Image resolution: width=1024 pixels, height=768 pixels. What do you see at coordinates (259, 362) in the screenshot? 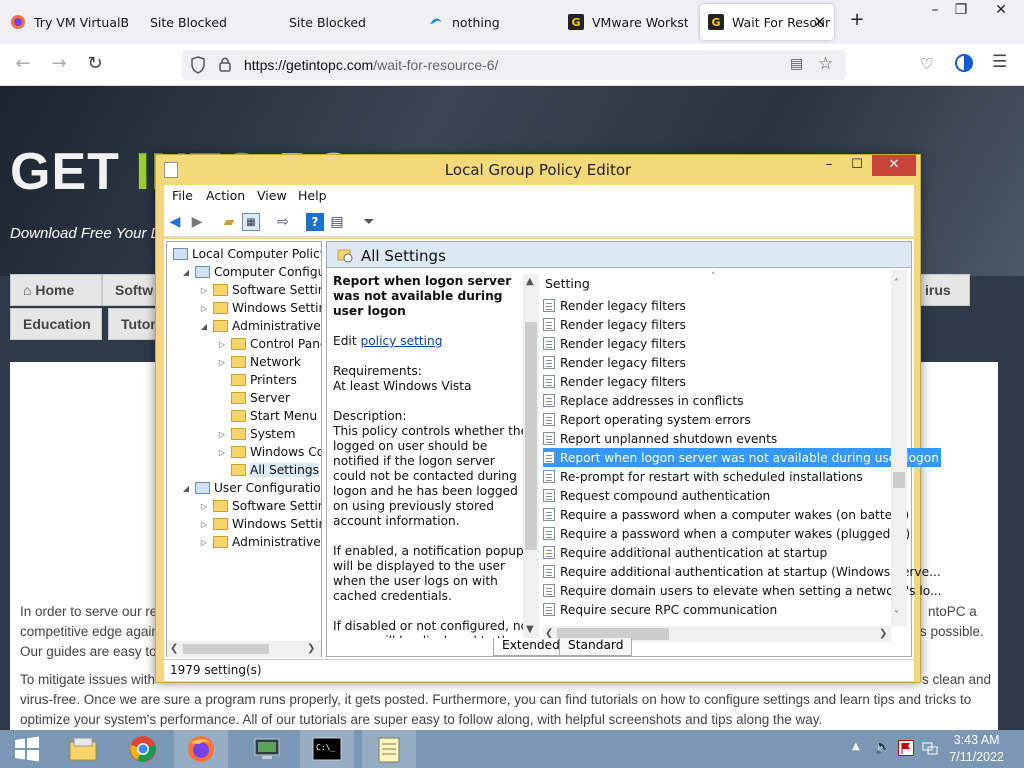
I see `tree-node: ▷ Network` at bounding box center [259, 362].